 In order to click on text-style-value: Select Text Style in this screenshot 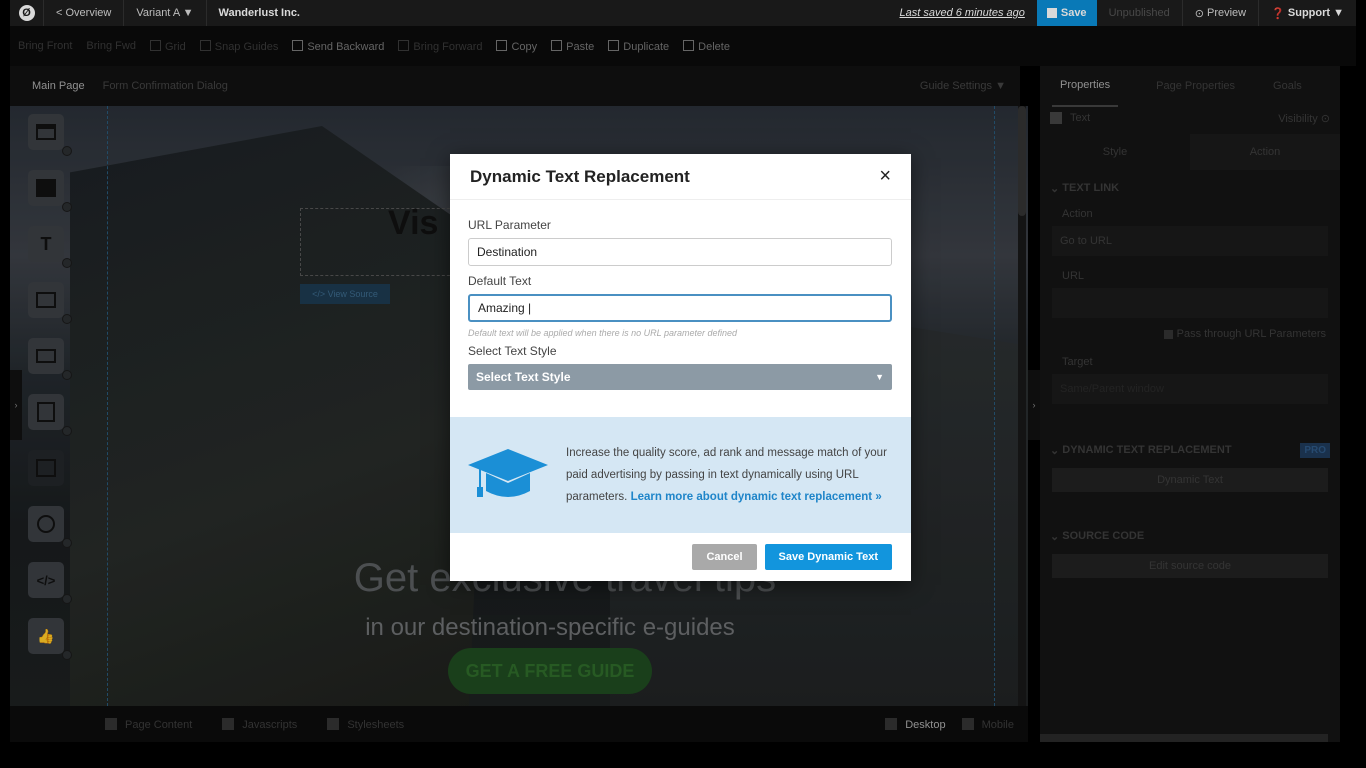, I will do `click(523, 377)`.